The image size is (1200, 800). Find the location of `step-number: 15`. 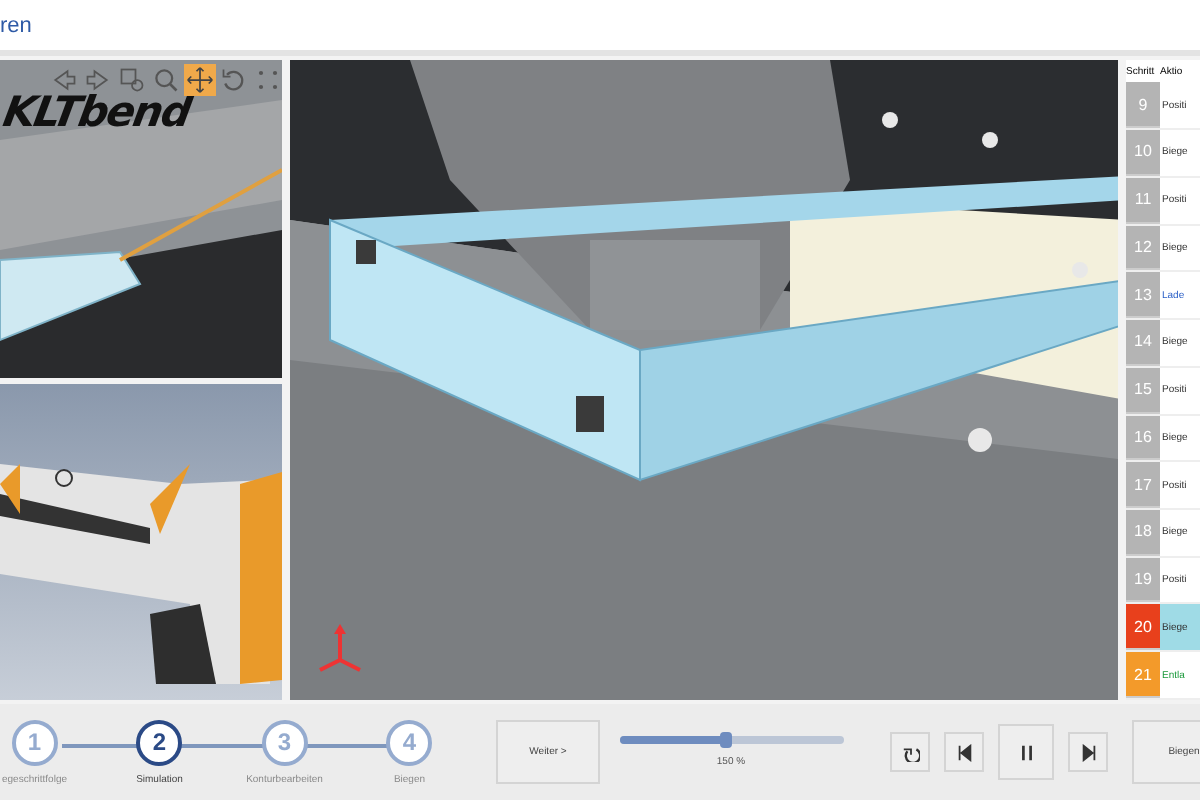

step-number: 15 is located at coordinates (1143, 390).